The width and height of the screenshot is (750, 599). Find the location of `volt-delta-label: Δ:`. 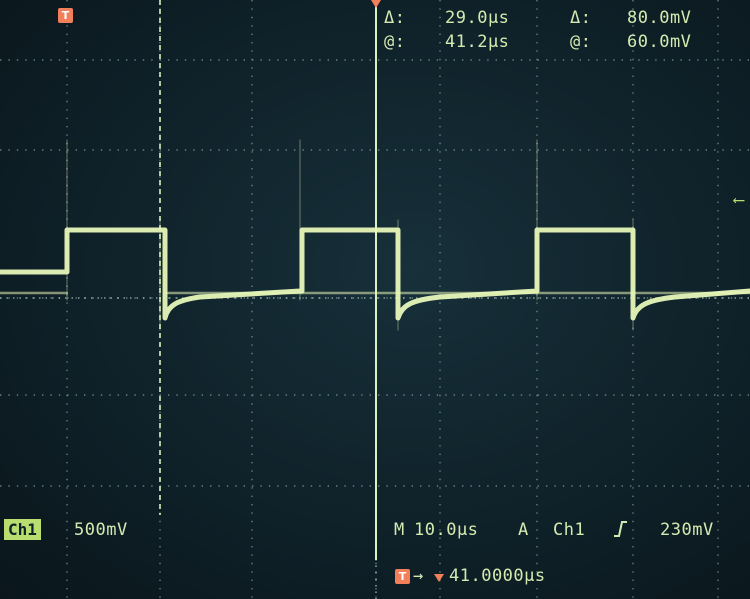

volt-delta-label: Δ: is located at coordinates (581, 18).